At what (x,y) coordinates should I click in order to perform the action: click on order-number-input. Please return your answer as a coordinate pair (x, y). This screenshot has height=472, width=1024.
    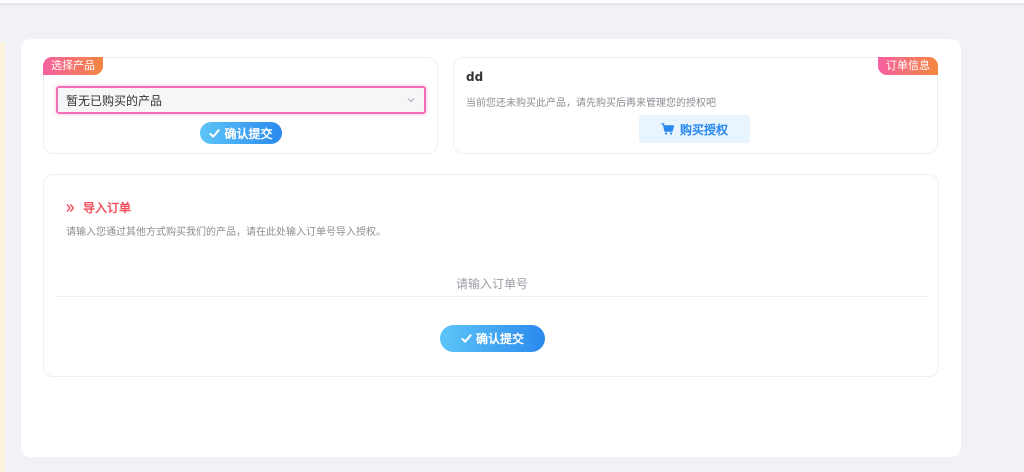
    Looking at the image, I should click on (492, 284).